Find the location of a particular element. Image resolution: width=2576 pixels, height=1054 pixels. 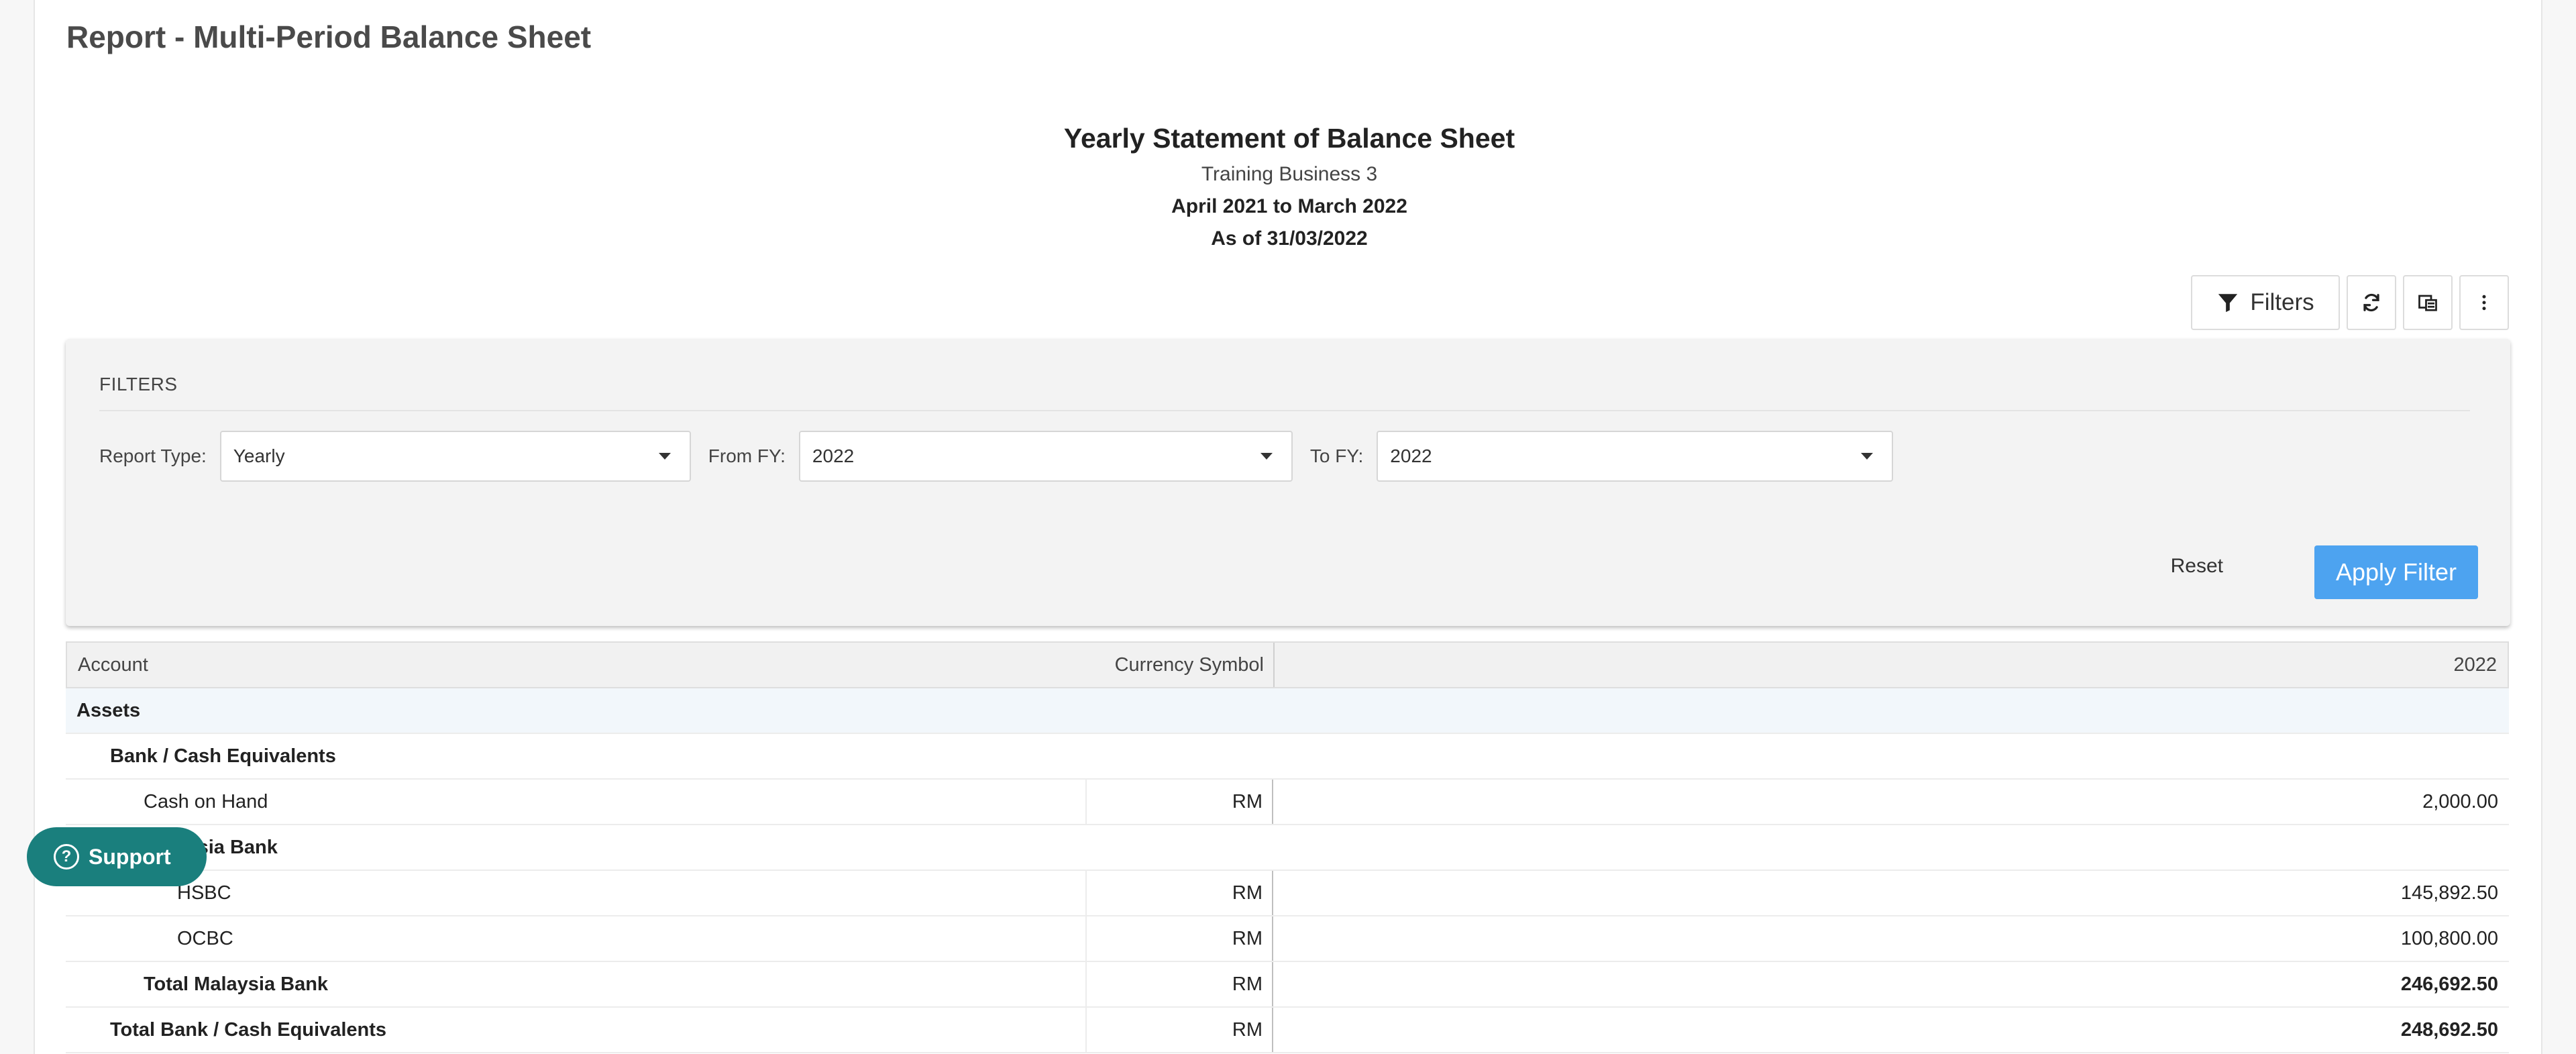

table-row: Cash on Hand RM 2,000.00 is located at coordinates (1287, 802).